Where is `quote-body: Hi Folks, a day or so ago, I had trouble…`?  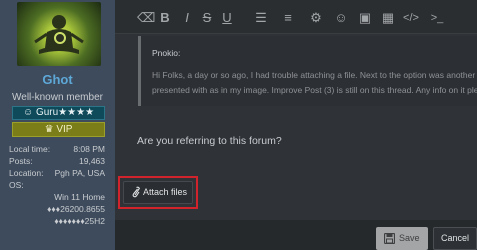
quote-body: Hi Folks, a day or so ago, I had trouble… is located at coordinates (314, 83).